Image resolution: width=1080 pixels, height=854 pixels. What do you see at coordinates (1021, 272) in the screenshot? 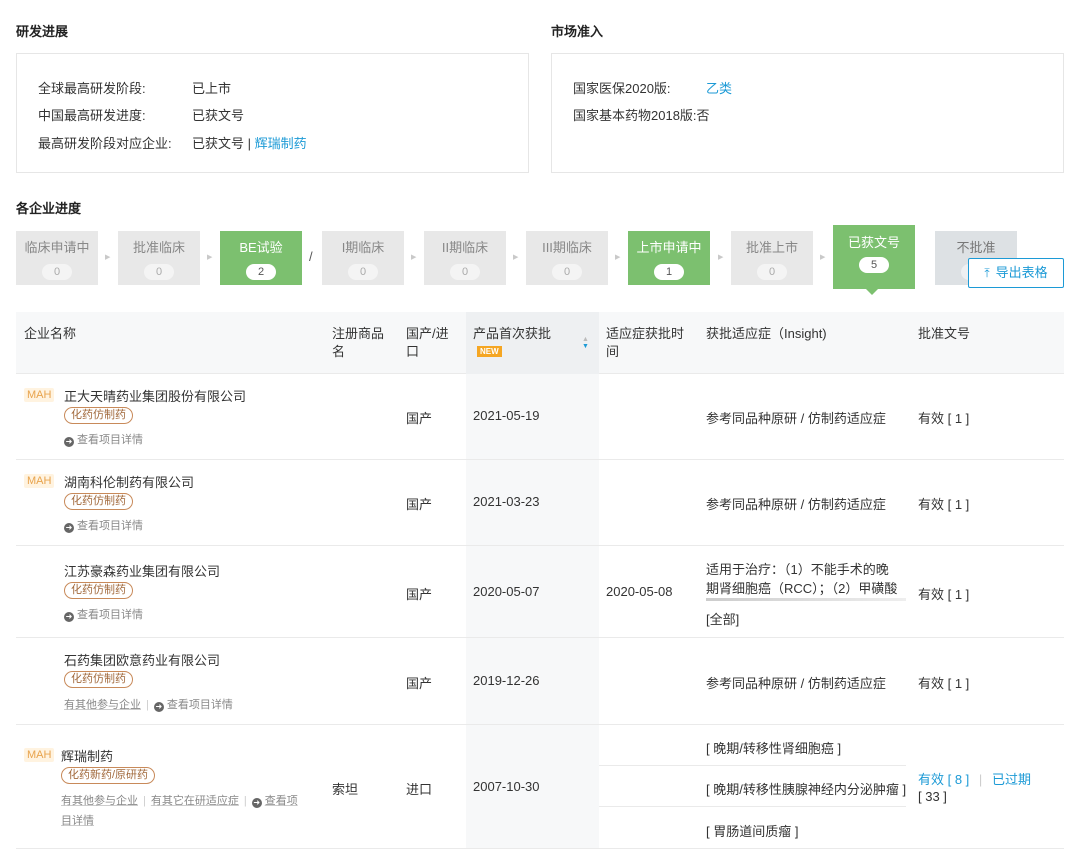
I see `export-button-label: 导出表格` at bounding box center [1021, 272].